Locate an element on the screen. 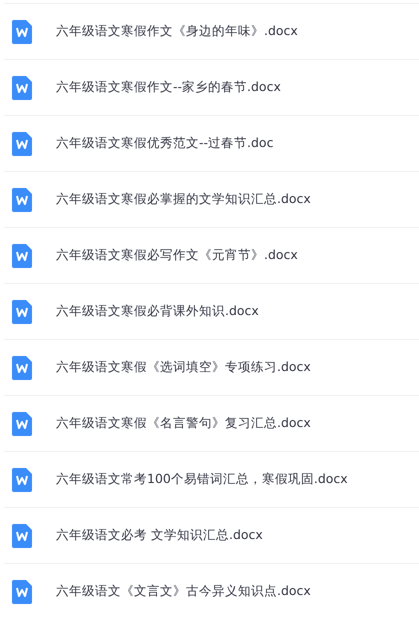 The image size is (419, 620). file-name: 六年级语文寒假必背课外知识.docx is located at coordinates (157, 311).